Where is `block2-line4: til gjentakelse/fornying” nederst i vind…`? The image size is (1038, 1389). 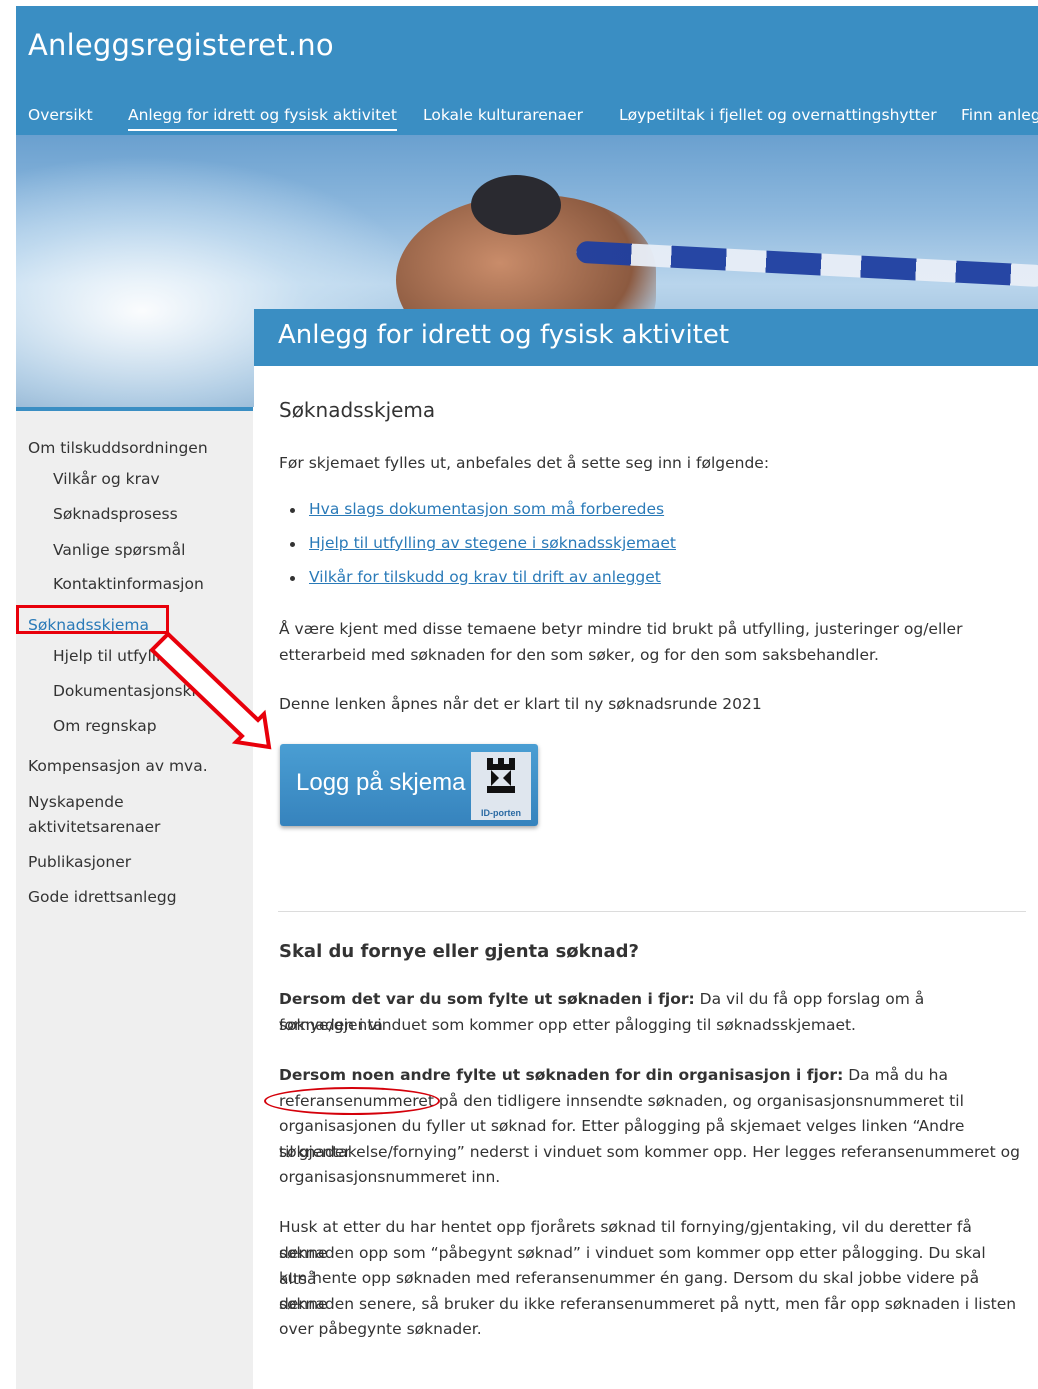
block2-line4: til gjentakelse/fornying” nederst i vind… is located at coordinates (649, 1152).